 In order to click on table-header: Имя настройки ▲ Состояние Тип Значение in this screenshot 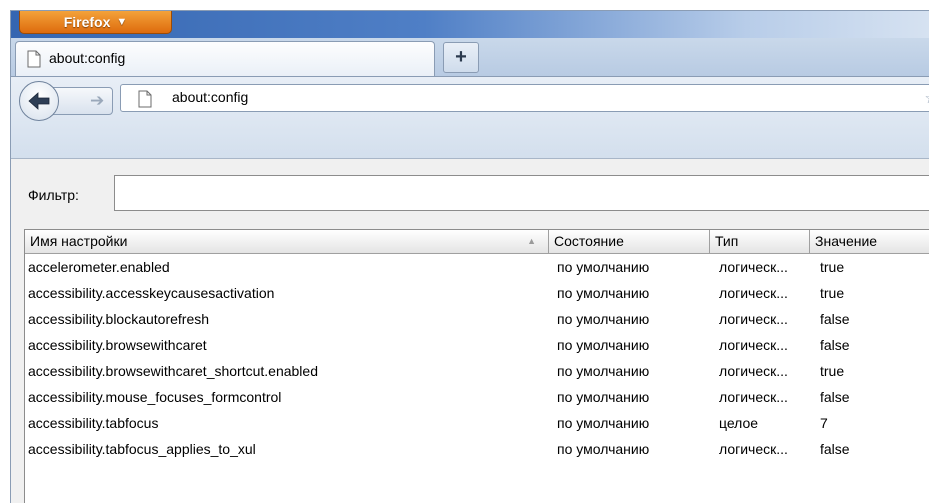, I will do `click(477, 242)`.